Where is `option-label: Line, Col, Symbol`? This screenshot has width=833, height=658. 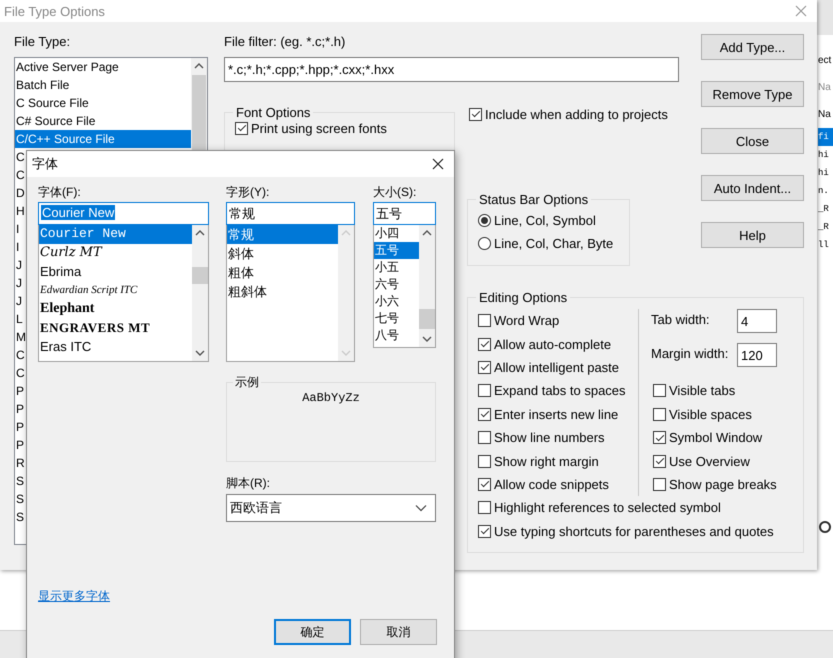 option-label: Line, Col, Symbol is located at coordinates (545, 220).